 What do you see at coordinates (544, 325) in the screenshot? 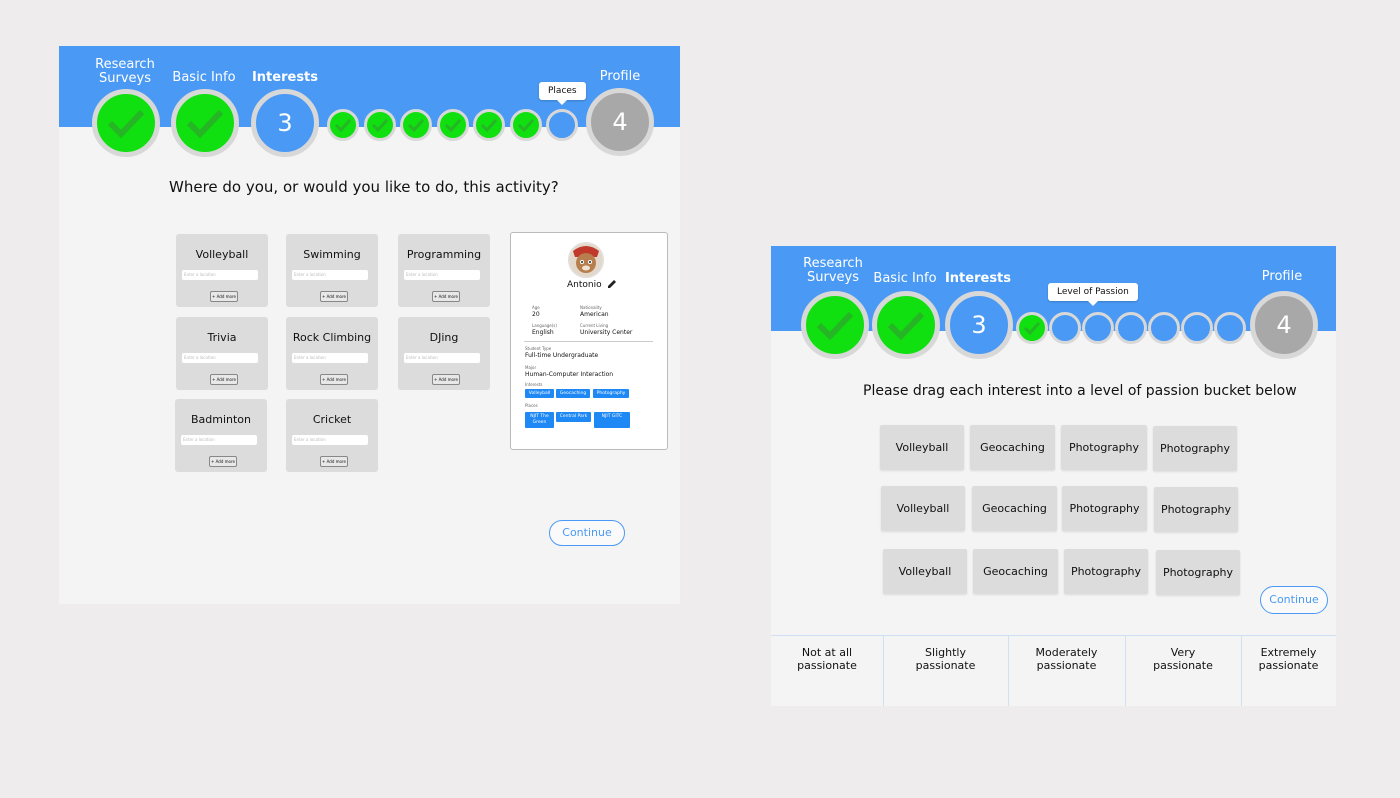
I see `languages-label: Language(s)` at bounding box center [544, 325].